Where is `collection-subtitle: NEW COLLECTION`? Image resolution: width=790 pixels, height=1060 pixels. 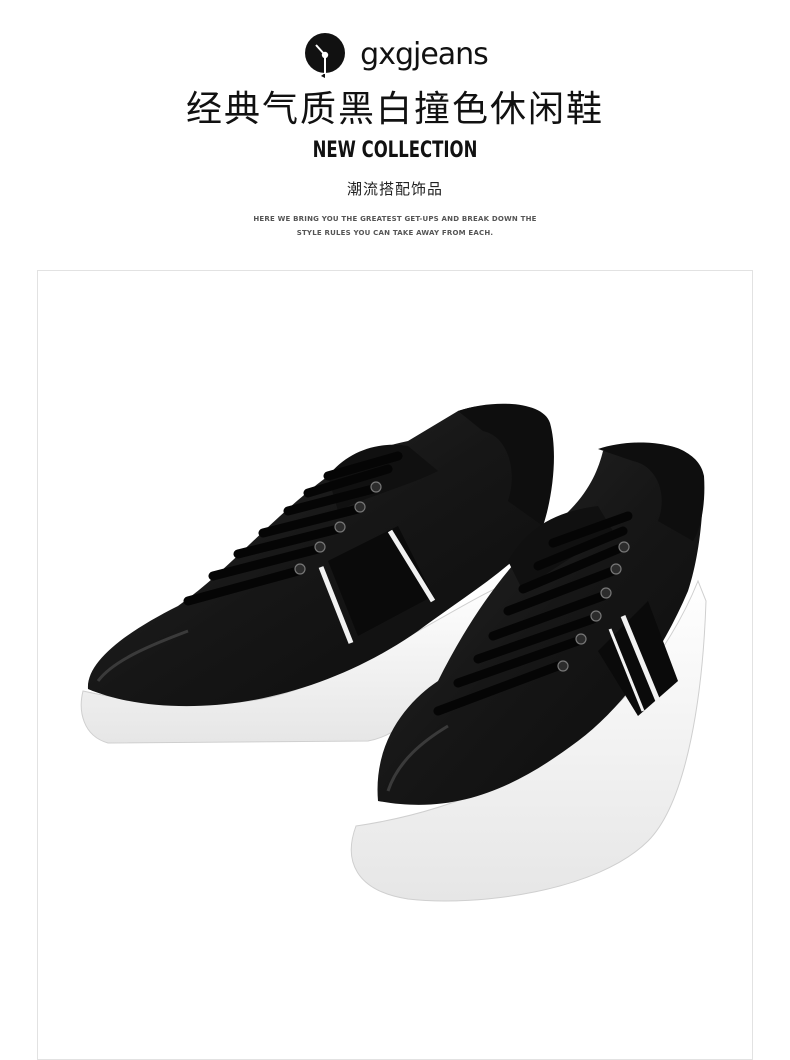
collection-subtitle: NEW COLLECTION is located at coordinates (395, 150).